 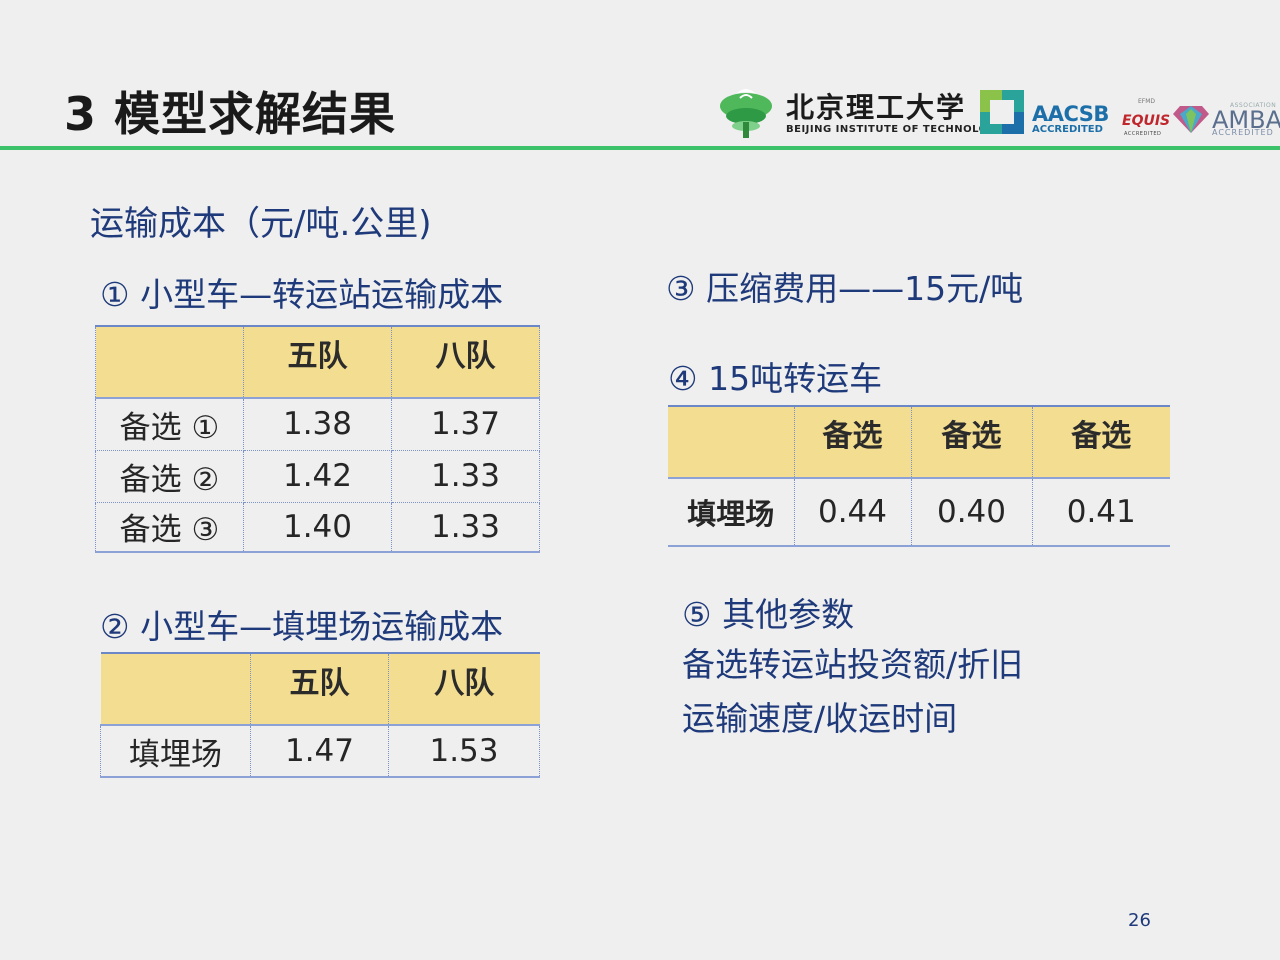 What do you see at coordinates (972, 441) in the screenshot?
I see `table4-header-col2: 备选` at bounding box center [972, 441].